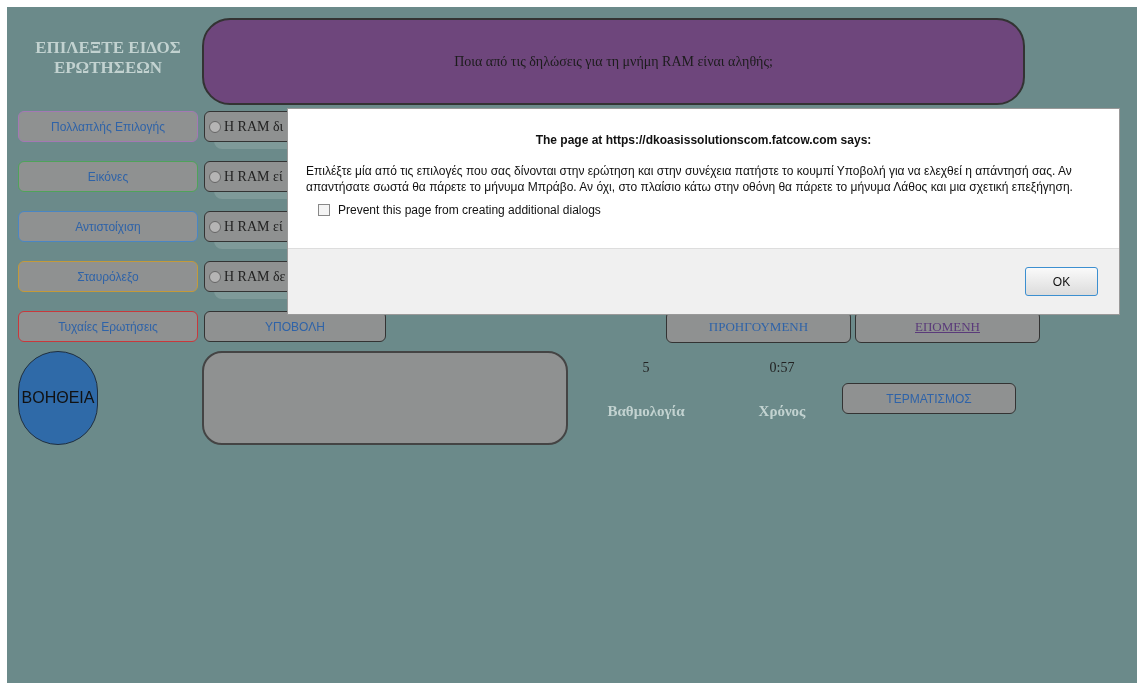 This screenshot has width=1145, height=683. I want to click on timer-label: Χρόνος, so click(782, 411).